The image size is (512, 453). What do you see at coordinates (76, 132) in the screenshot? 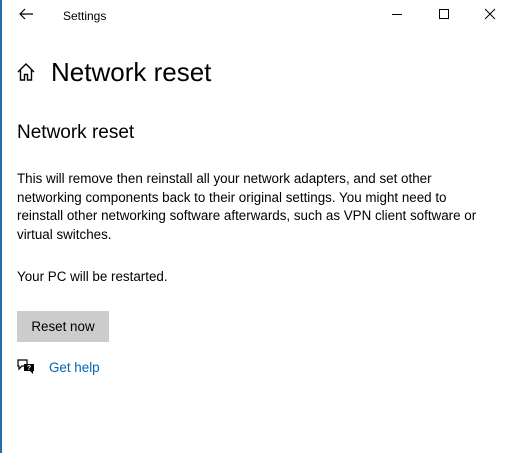
I see `section-title: Network reset` at bounding box center [76, 132].